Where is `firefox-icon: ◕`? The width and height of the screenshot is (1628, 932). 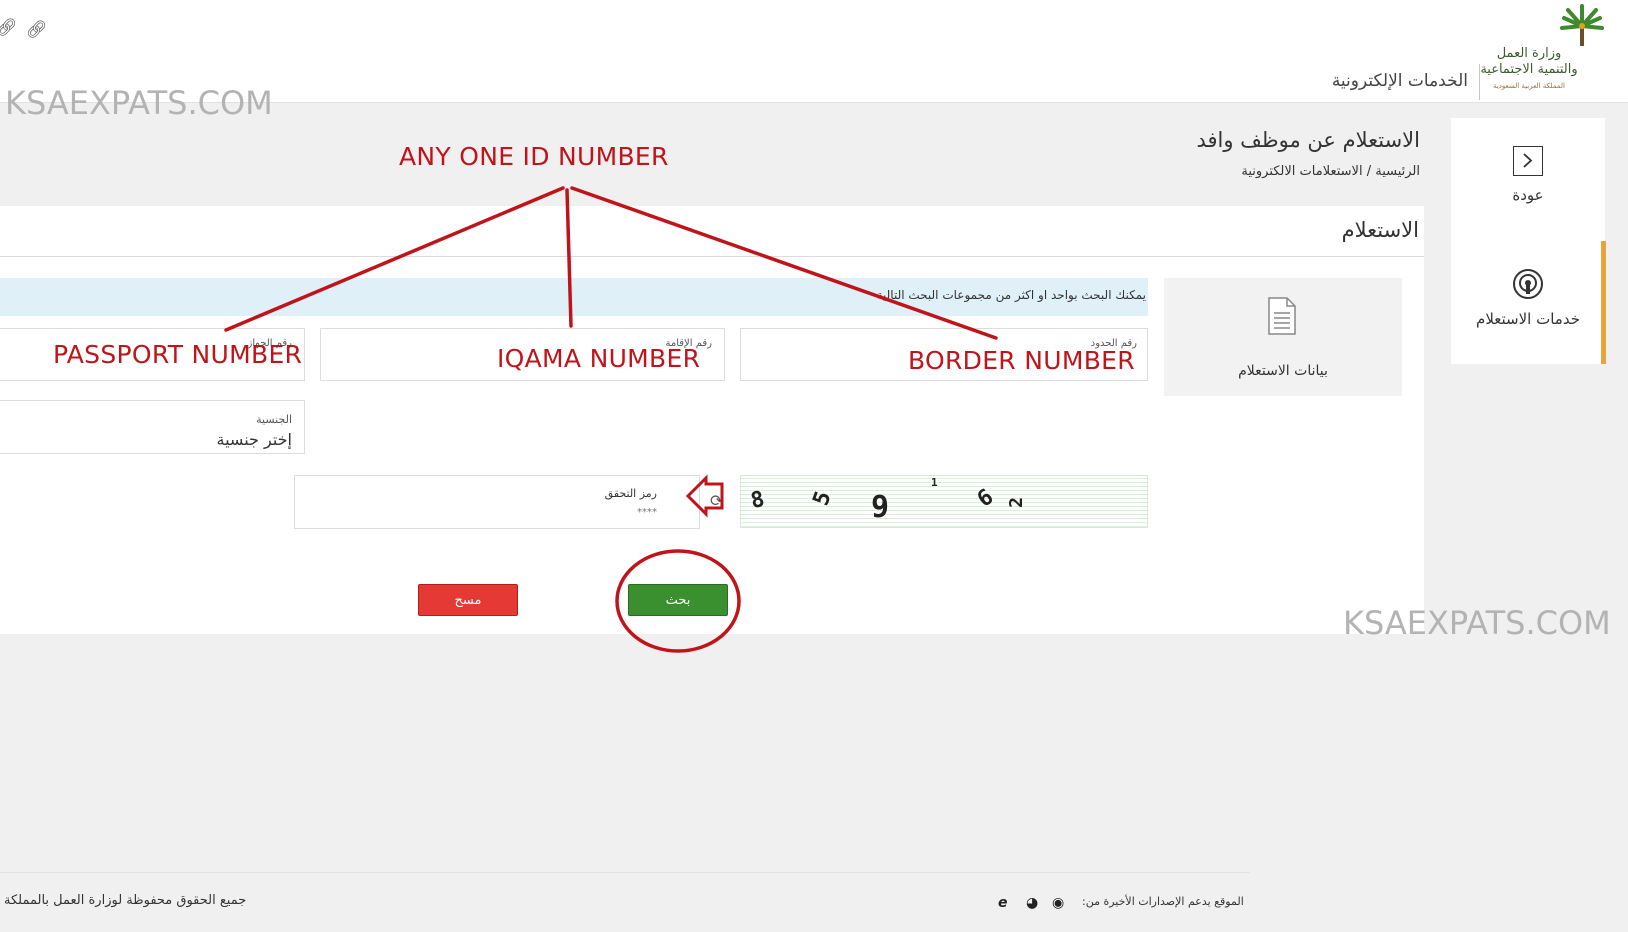 firefox-icon: ◕ is located at coordinates (1032, 903).